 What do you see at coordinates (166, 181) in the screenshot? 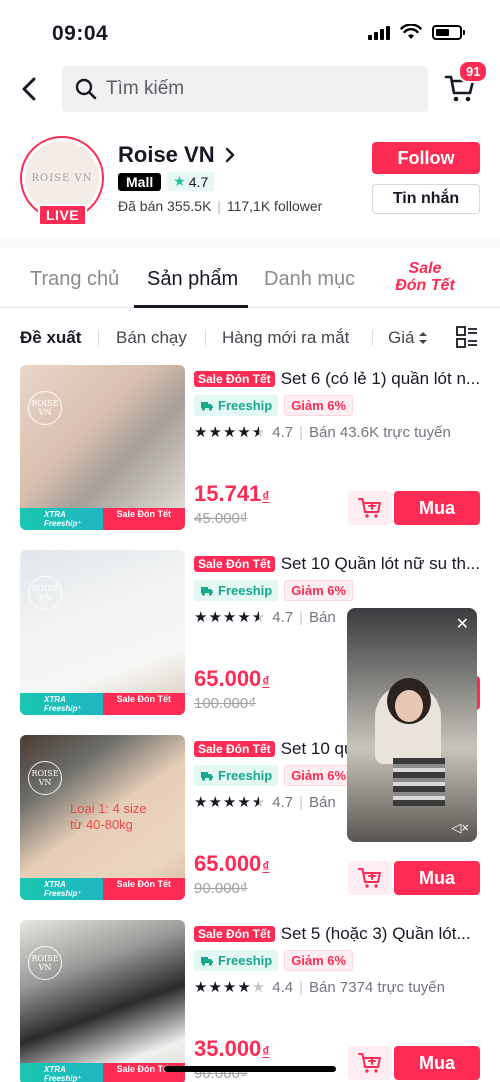
I see `shop-badges: Mall ★ 4.7` at bounding box center [166, 181].